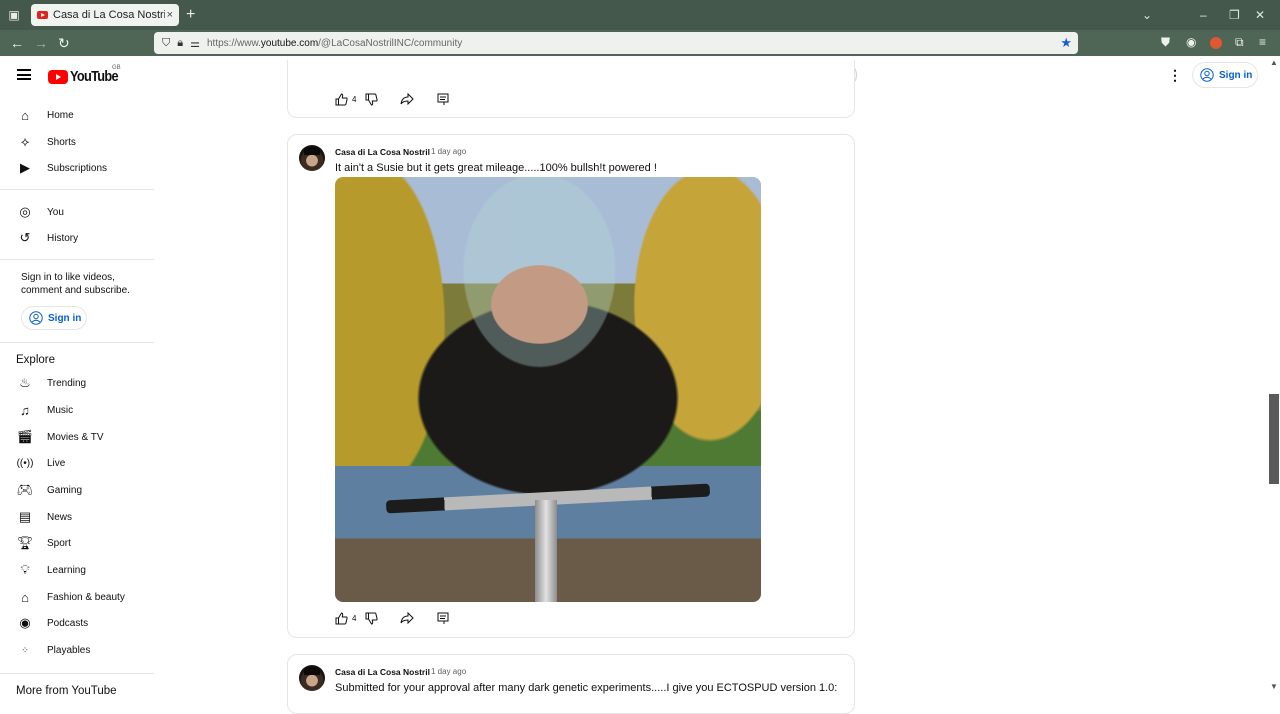 The height and width of the screenshot is (714, 1280). Describe the element at coordinates (571, 89) in the screenshot. I see `community-post: 4` at that location.